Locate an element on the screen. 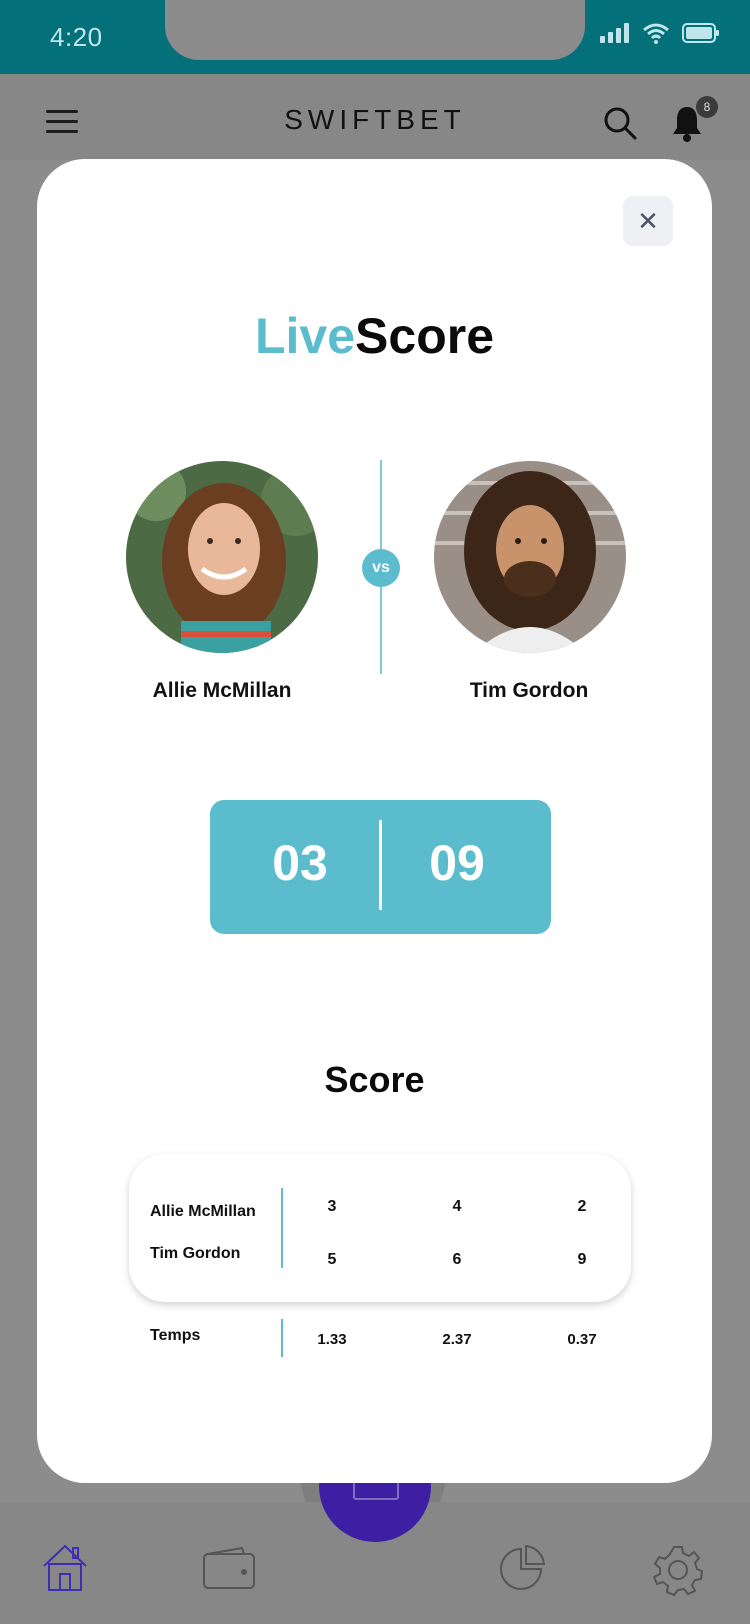  temps-value: 1.33 is located at coordinates (332, 1339).